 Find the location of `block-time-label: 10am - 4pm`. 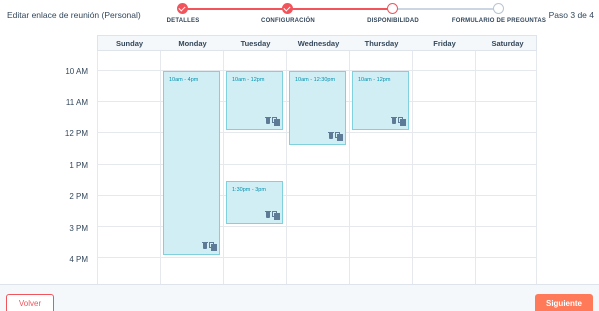

block-time-label: 10am - 4pm is located at coordinates (184, 80).